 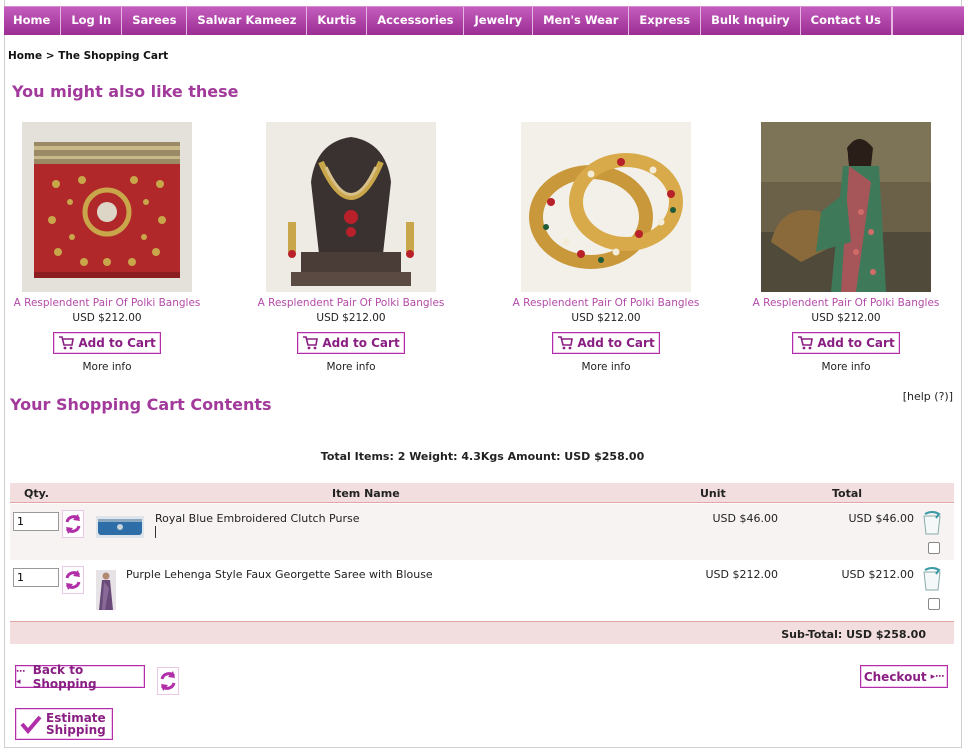 I want to click on cart-item-total: USD $46.00, so click(x=881, y=518).